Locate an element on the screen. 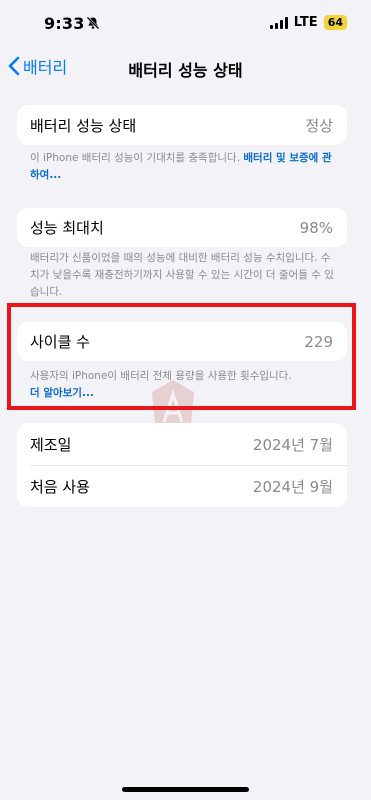 The height and width of the screenshot is (800, 371). battery-level-badge: 64 is located at coordinates (335, 22).